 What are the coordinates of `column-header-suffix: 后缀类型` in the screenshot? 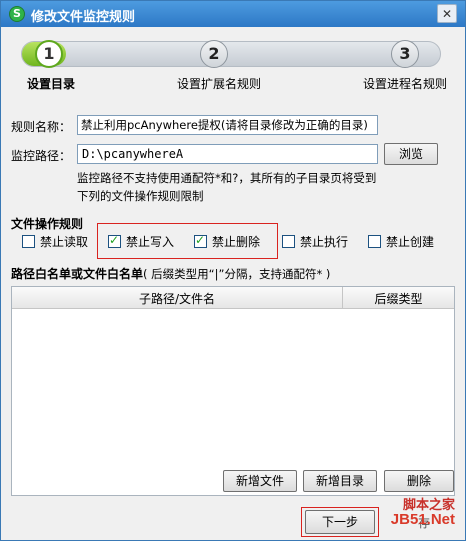 It's located at (398, 298).